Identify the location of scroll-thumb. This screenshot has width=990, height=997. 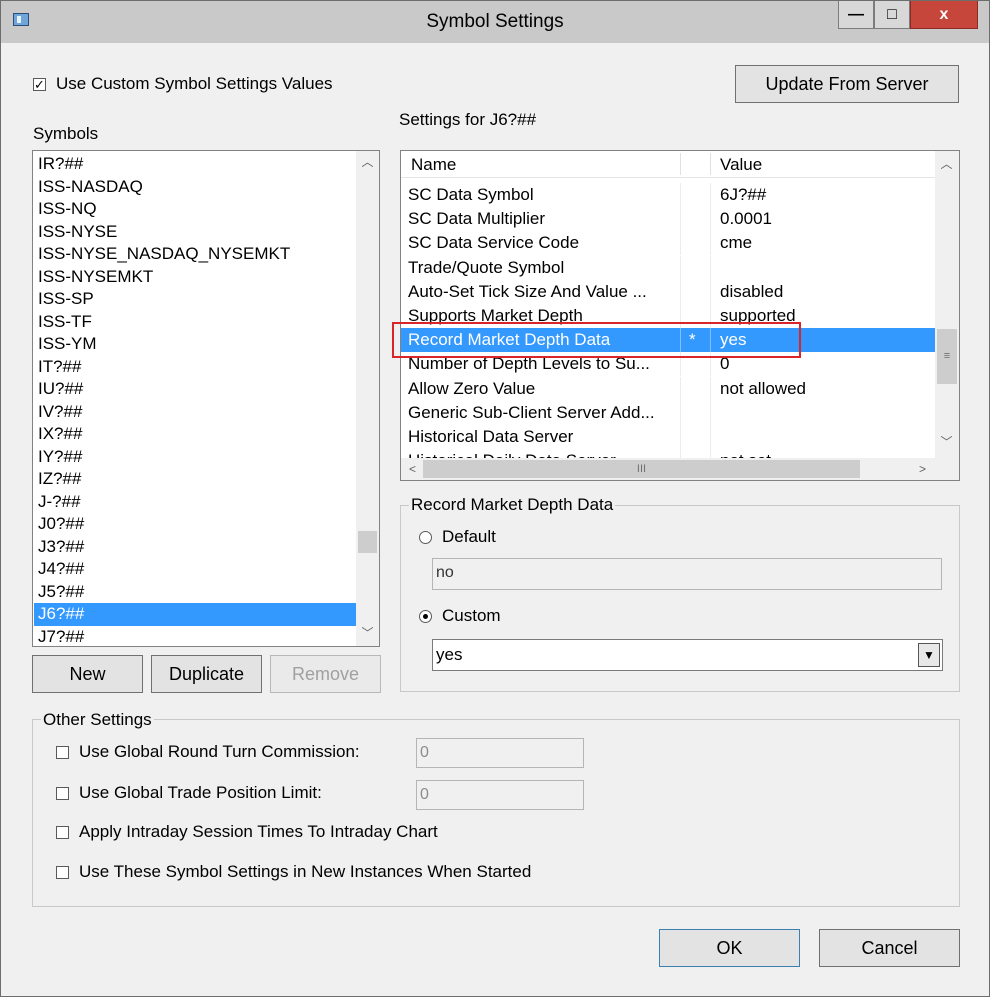
(367, 542).